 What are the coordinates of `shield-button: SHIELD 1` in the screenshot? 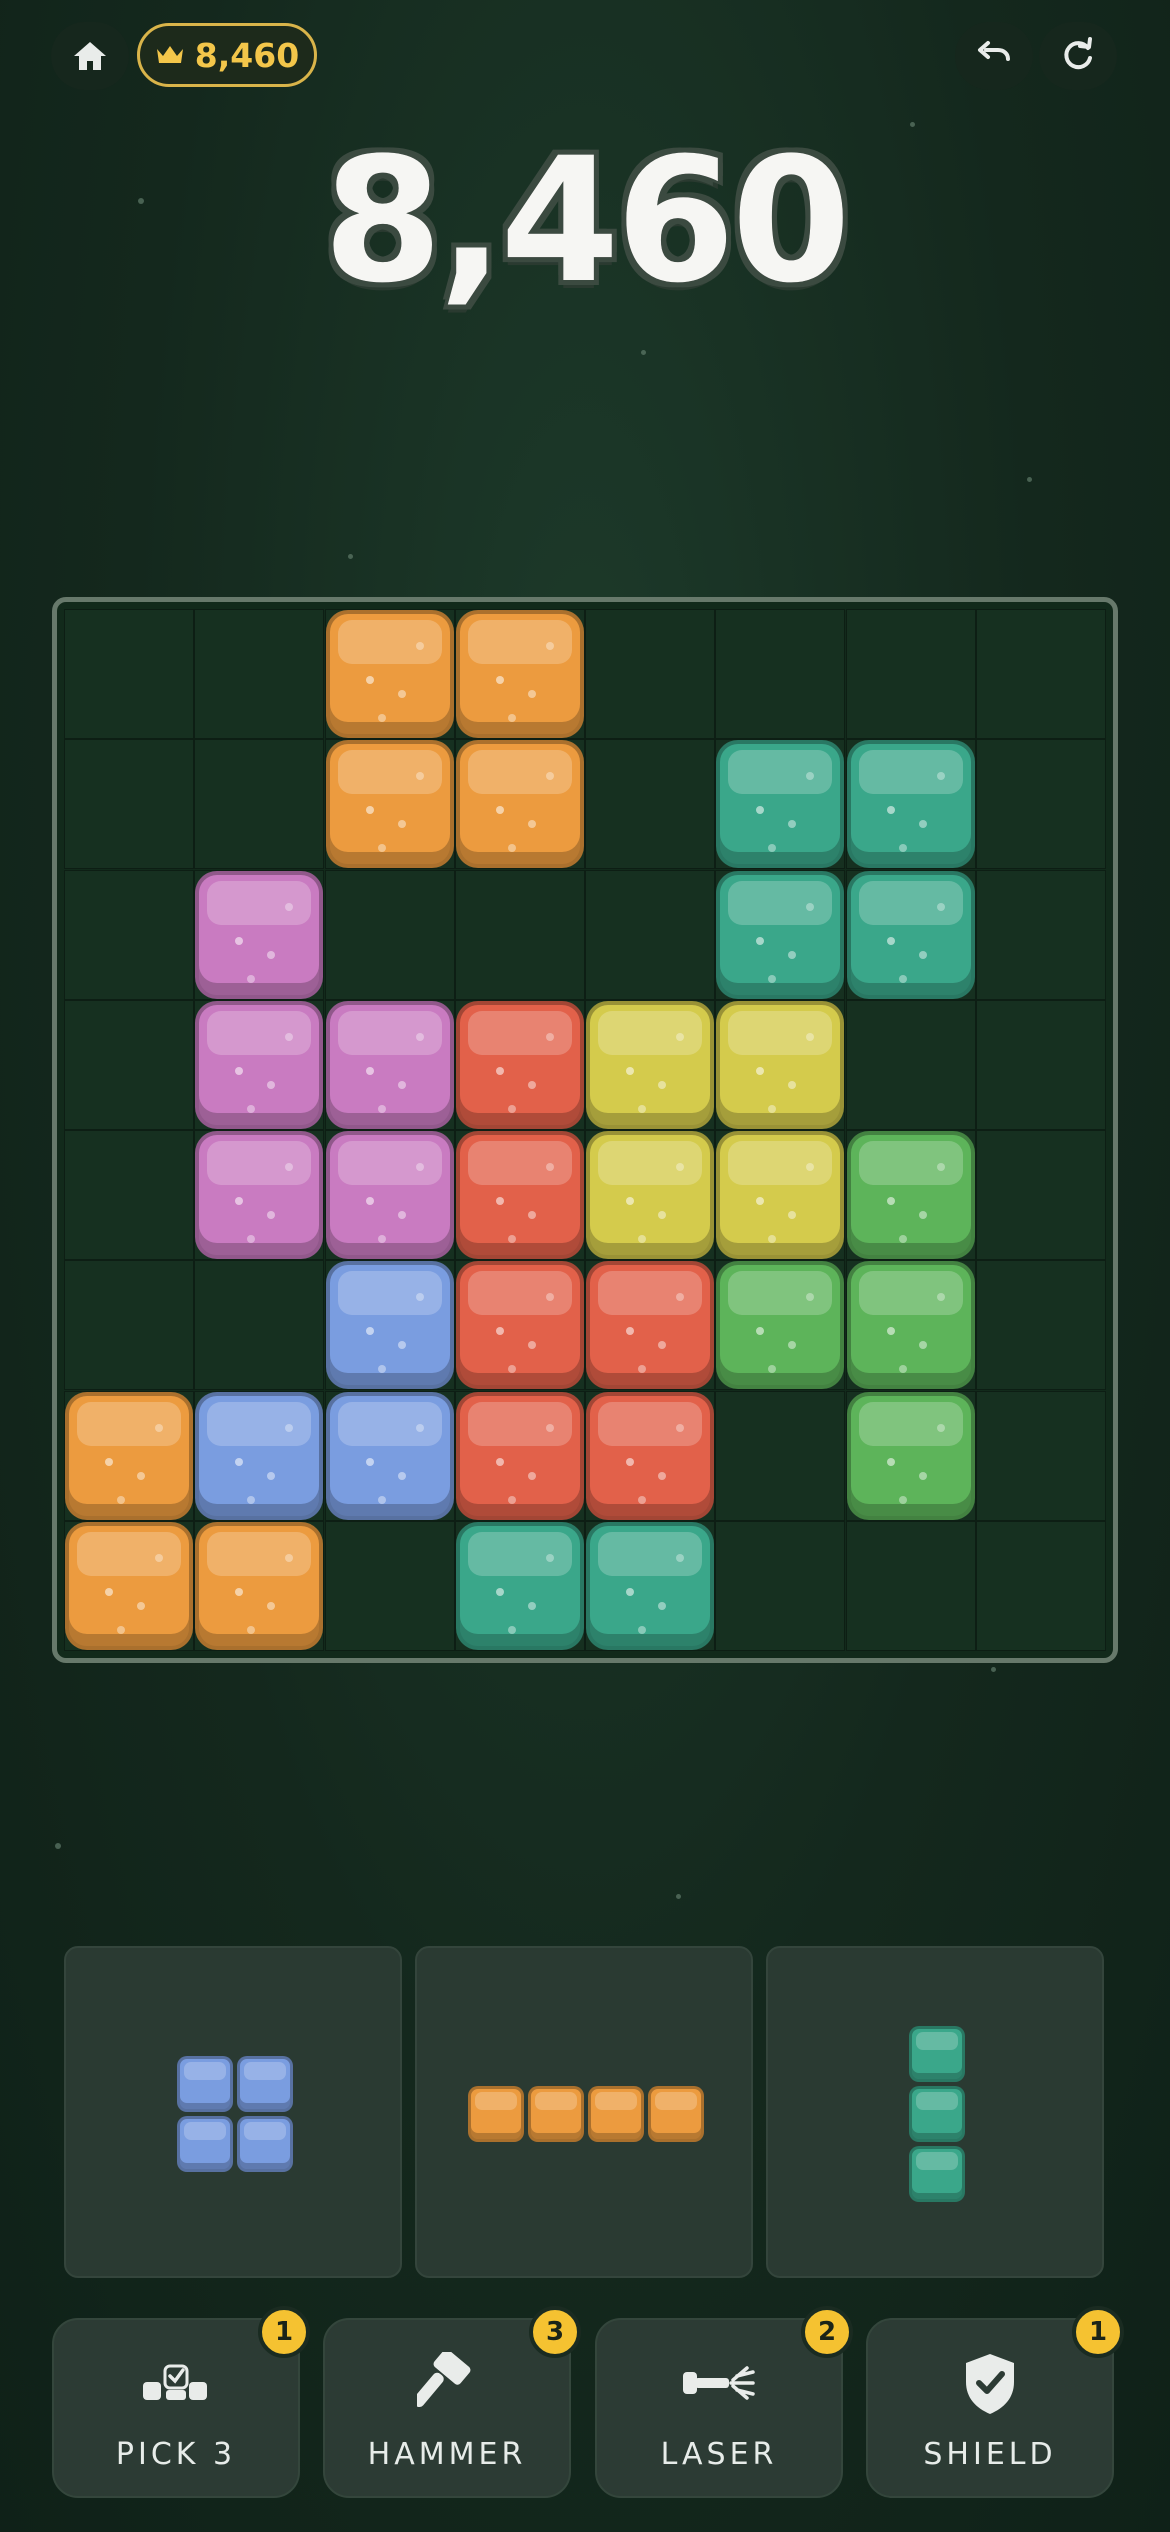 It's located at (995, 2402).